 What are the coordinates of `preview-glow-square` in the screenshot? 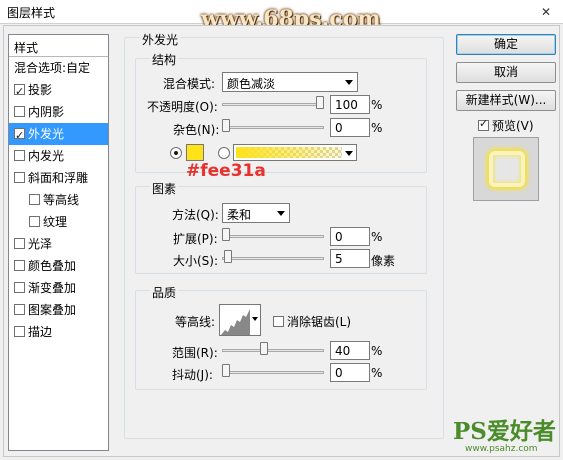 It's located at (507, 169).